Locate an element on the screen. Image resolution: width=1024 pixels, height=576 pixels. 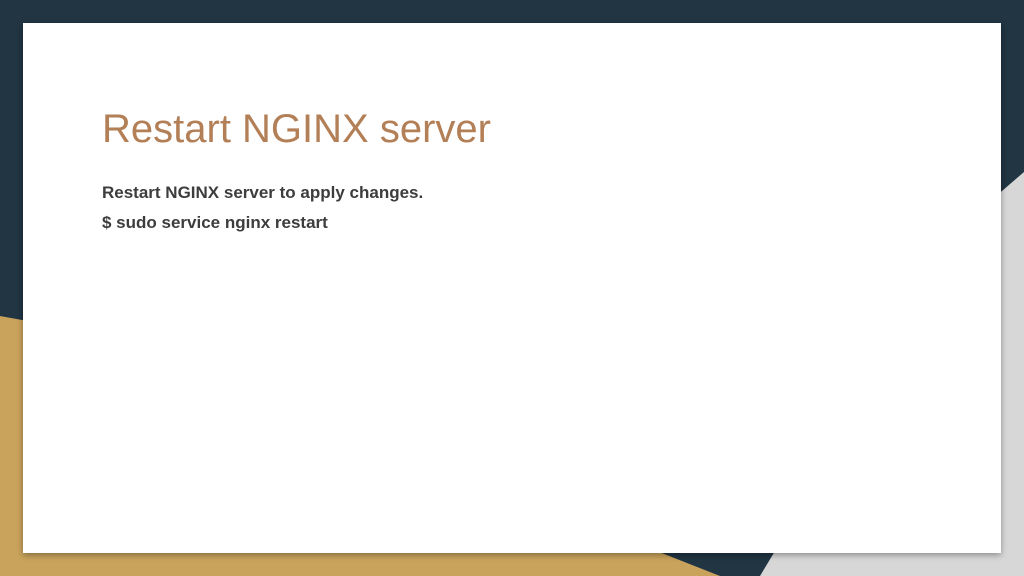
body-line-description: Restart NGINX server to apply changes. is located at coordinates (263, 192).